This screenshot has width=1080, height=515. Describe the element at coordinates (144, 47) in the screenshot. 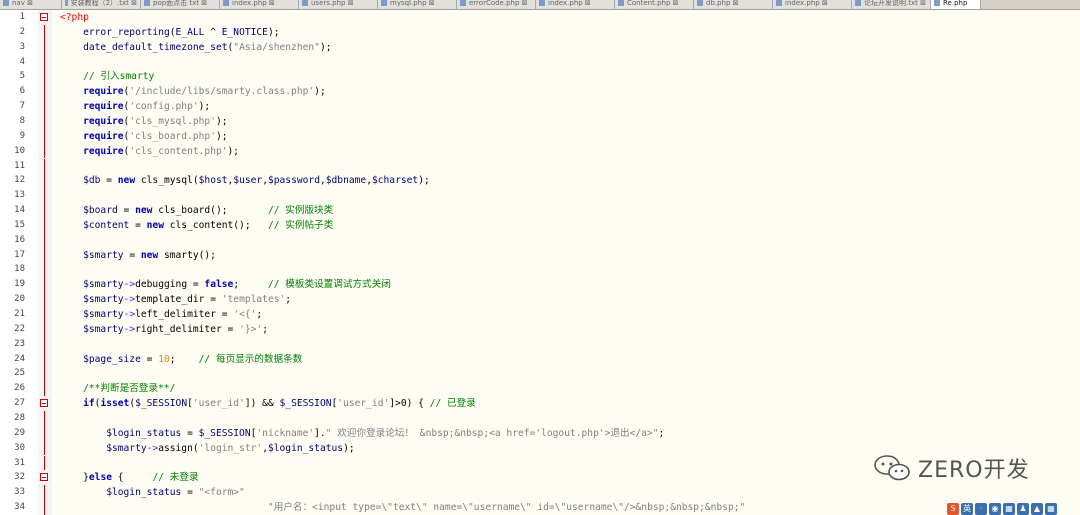

I see `code-token: date_default_timezone_set` at that location.